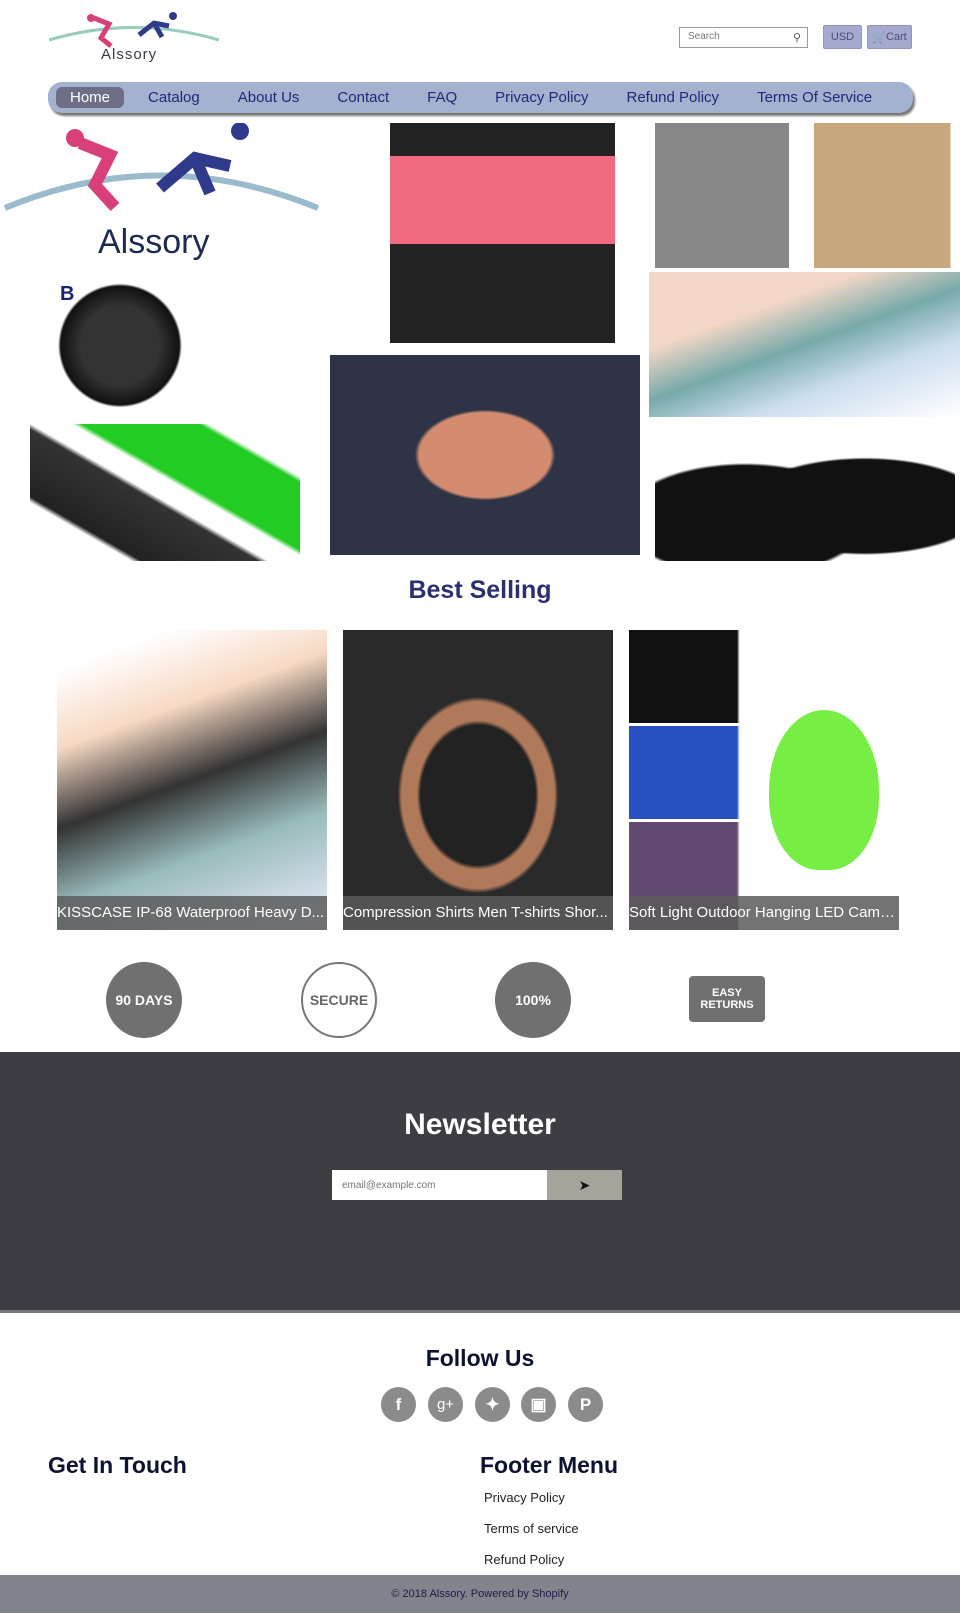 Image resolution: width=960 pixels, height=1613 pixels. What do you see at coordinates (339, 1000) in the screenshot?
I see `secure-ordering-badge-icon: SECURE` at bounding box center [339, 1000].